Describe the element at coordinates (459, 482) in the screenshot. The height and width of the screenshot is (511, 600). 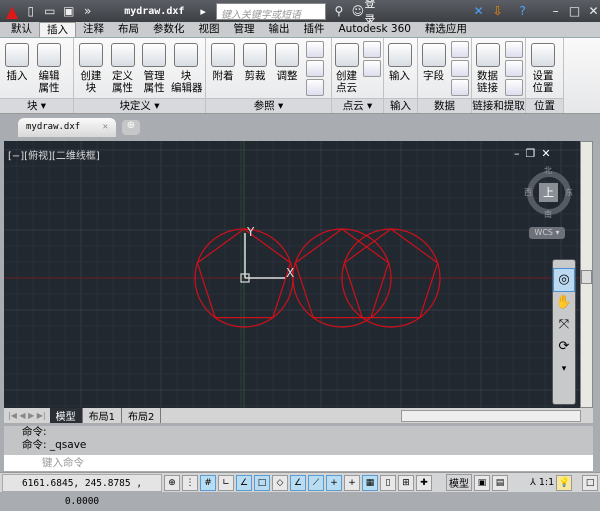
I see `model-button: 模型` at that location.